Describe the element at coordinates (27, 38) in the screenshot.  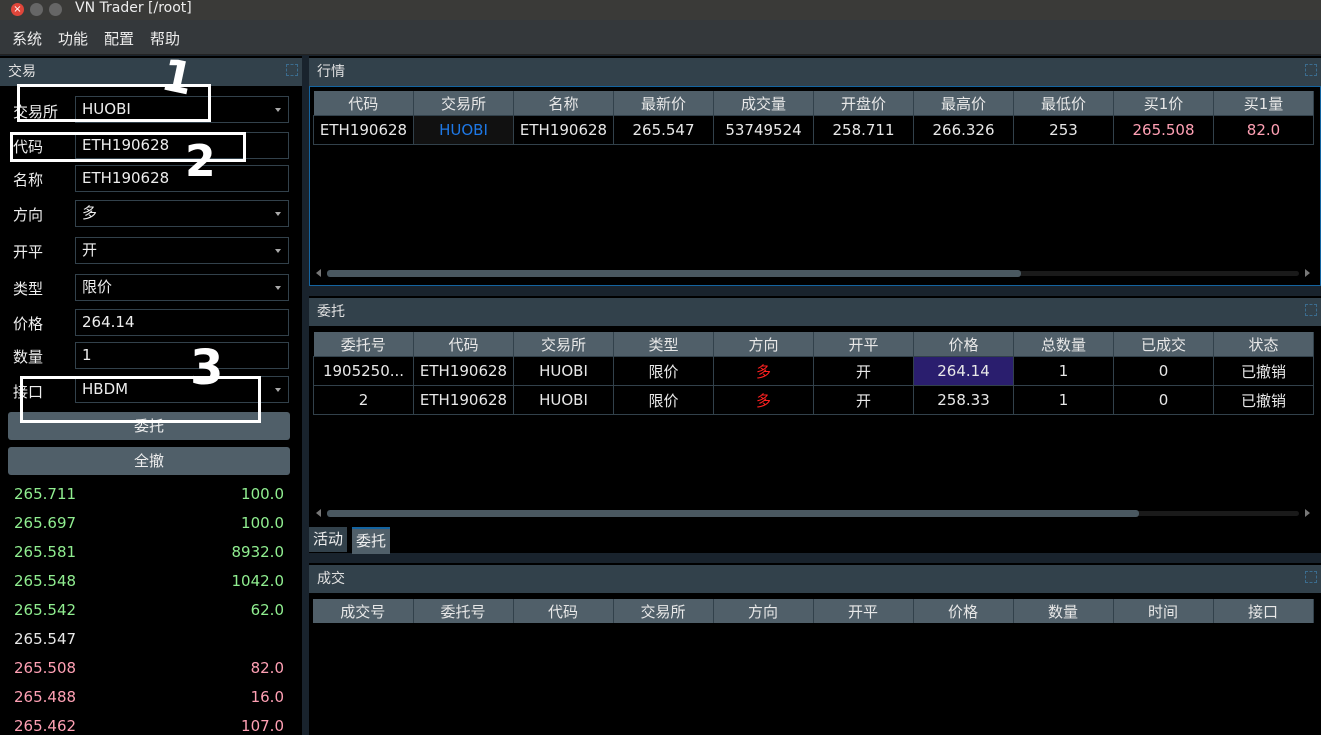
I see `menu-system: 系统` at that location.